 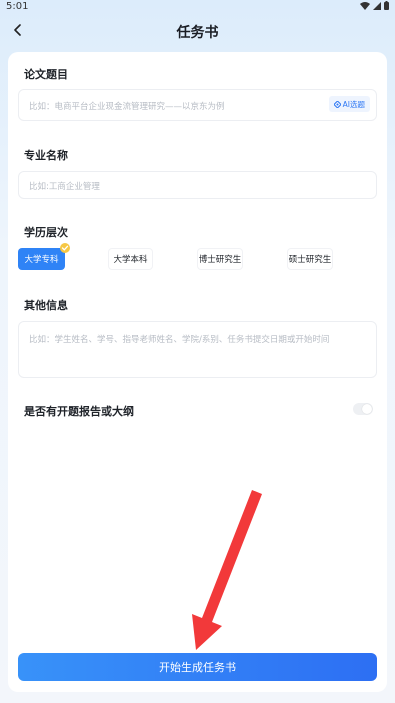 I want to click on degree-option-undergraduate: 大学本科, so click(x=130, y=259).